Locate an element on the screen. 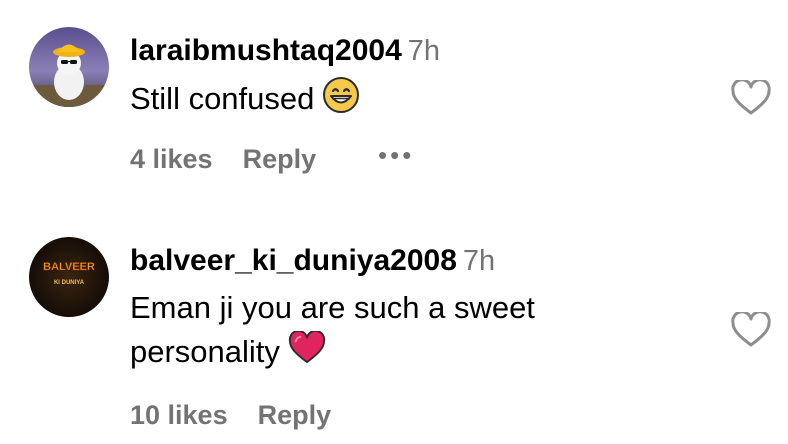  avatar: BALVEER KI DUNIYA is located at coordinates (69, 277).